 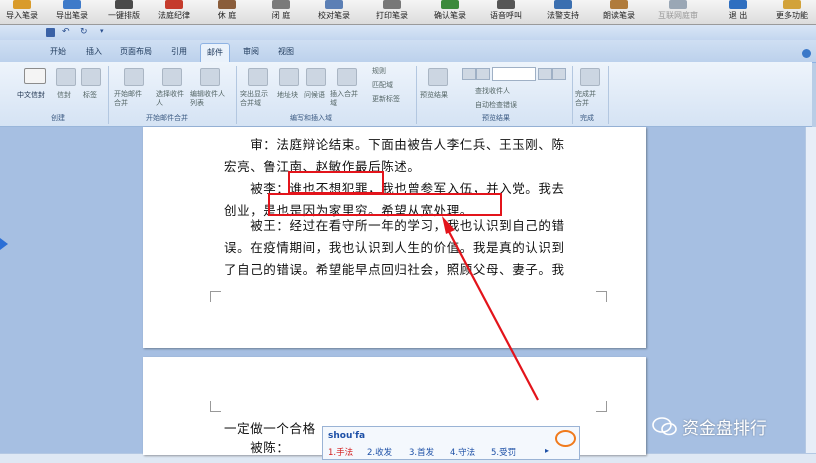 I want to click on annotation-arrow, so click(x=490, y=308).